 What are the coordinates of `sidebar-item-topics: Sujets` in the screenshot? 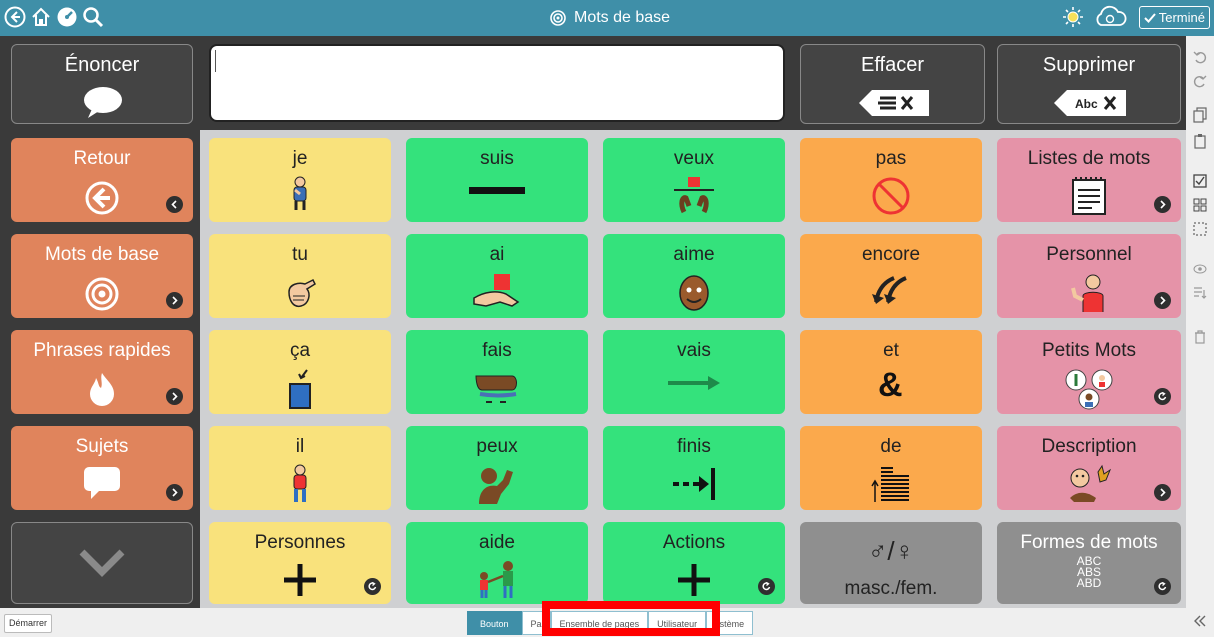 It's located at (102, 468).